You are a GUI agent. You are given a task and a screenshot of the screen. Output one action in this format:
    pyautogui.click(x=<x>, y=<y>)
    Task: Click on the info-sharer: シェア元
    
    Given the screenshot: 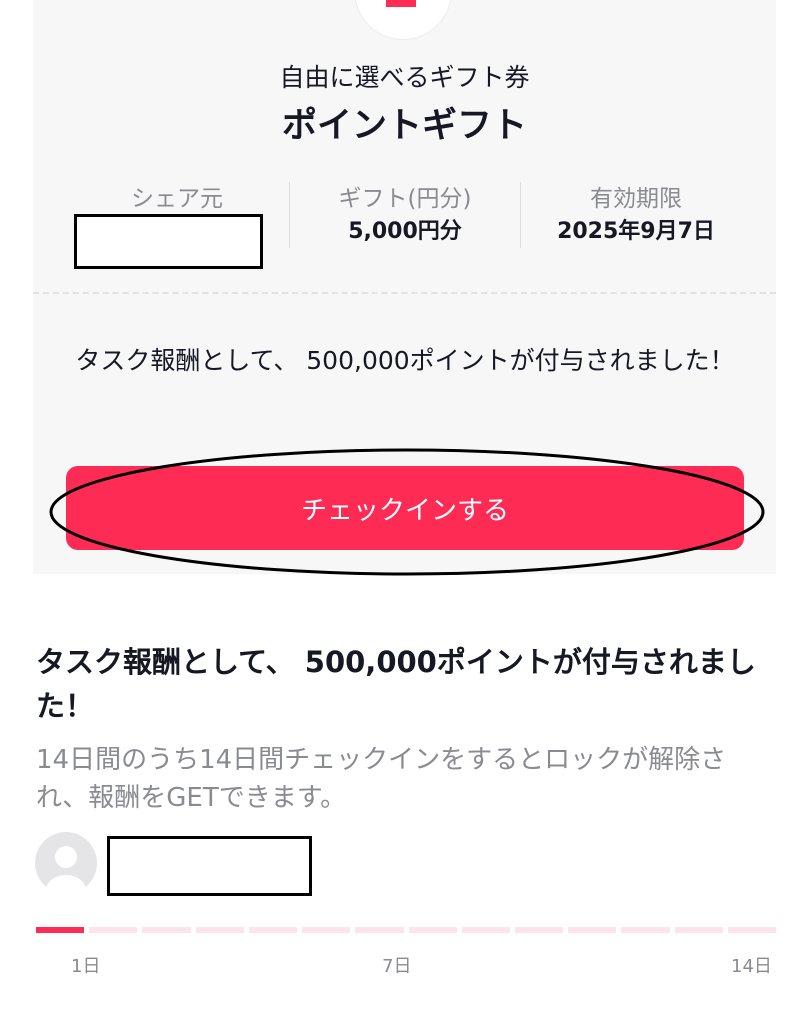 What is the action you would take?
    pyautogui.click(x=177, y=199)
    